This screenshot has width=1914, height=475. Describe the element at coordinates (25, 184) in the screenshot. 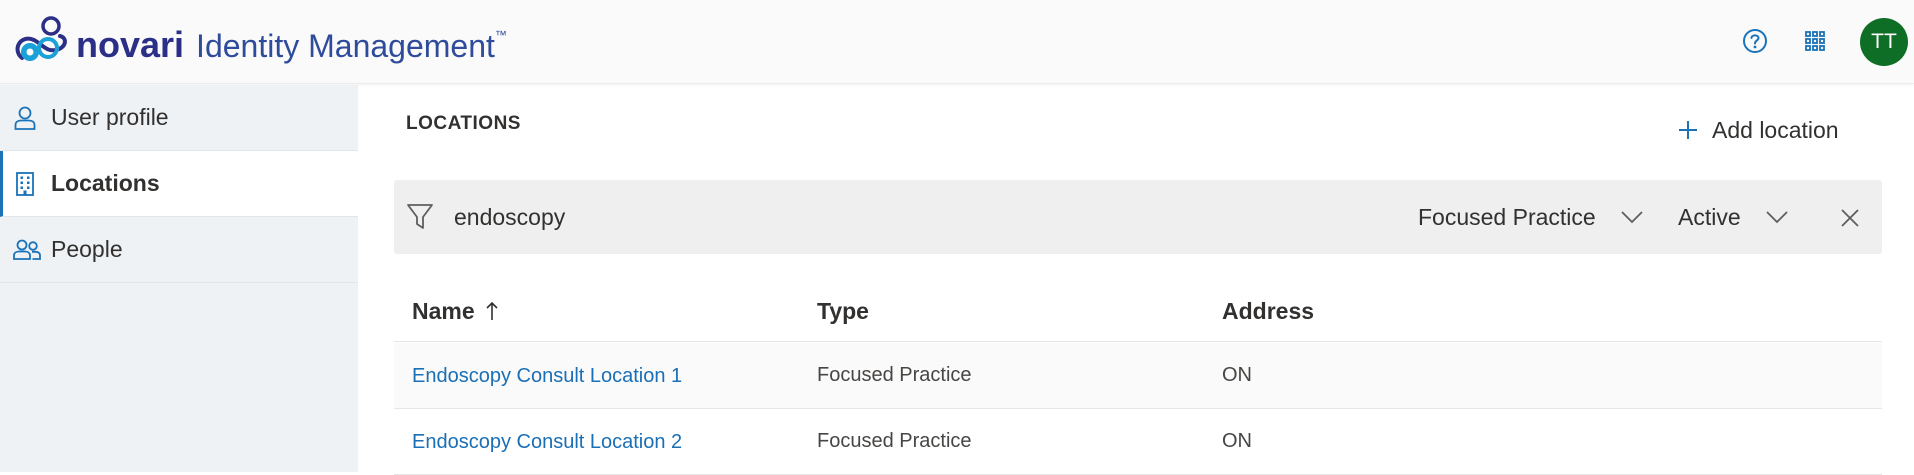

I see `building-icon` at that location.